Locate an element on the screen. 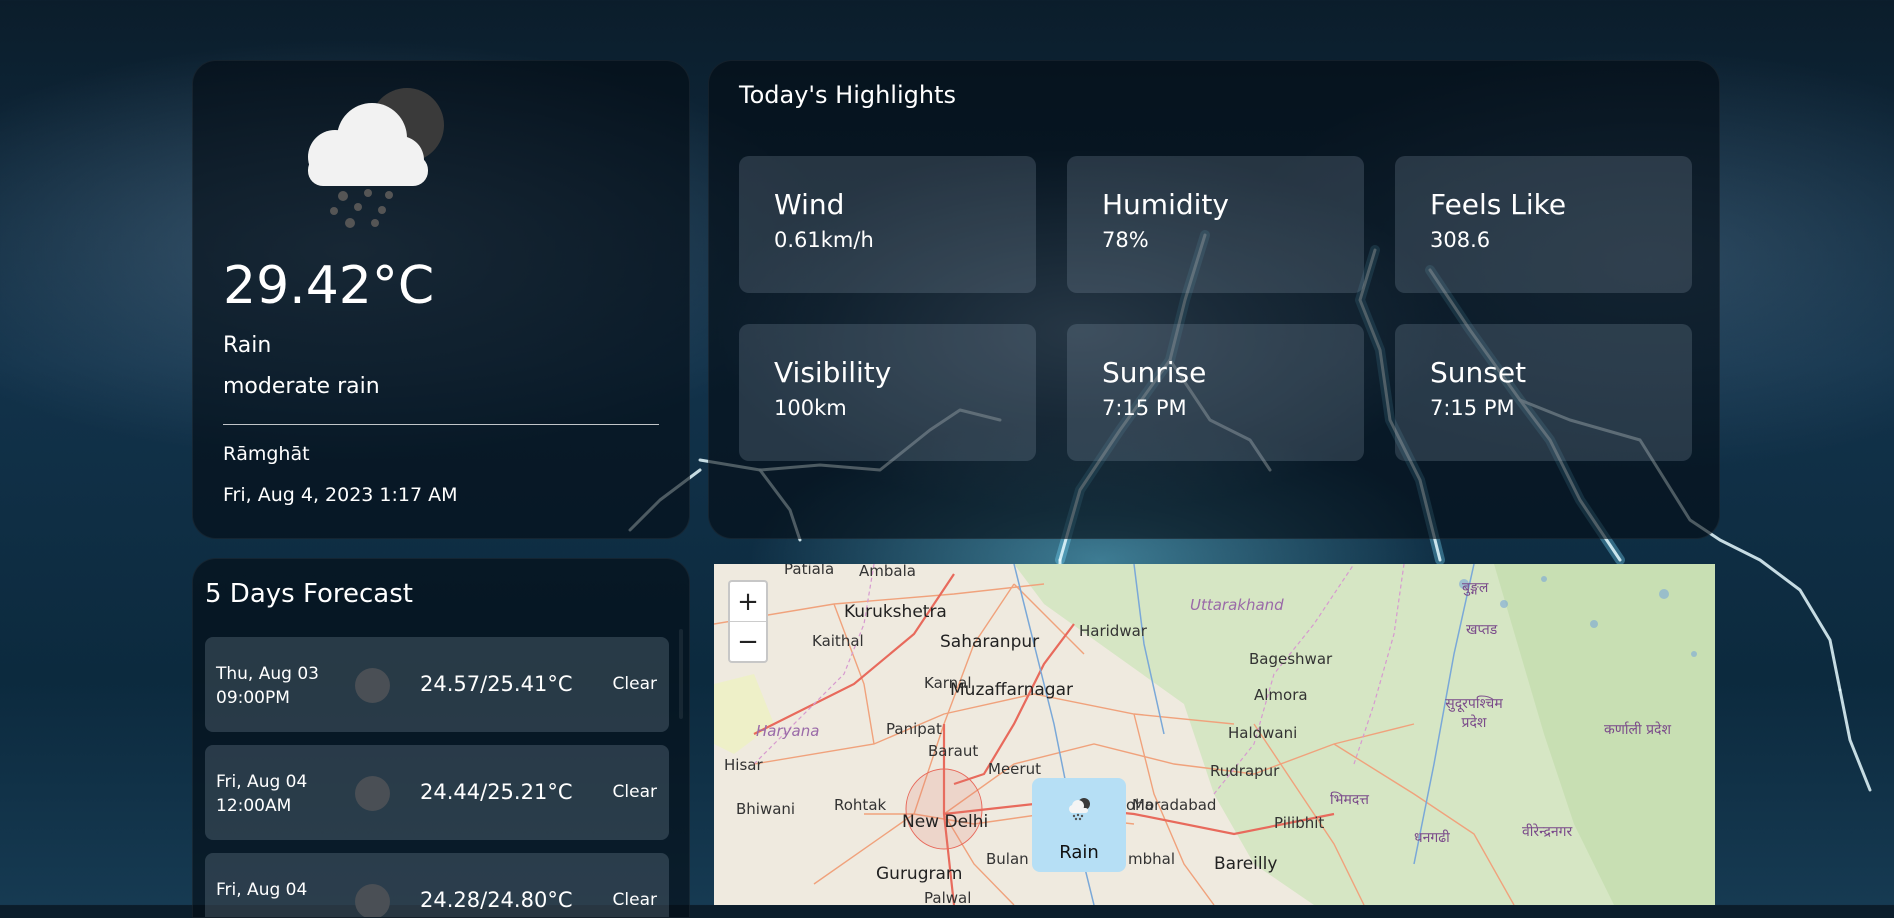 Image resolution: width=1894 pixels, height=918 pixels. map-label: New Delhi is located at coordinates (945, 822).